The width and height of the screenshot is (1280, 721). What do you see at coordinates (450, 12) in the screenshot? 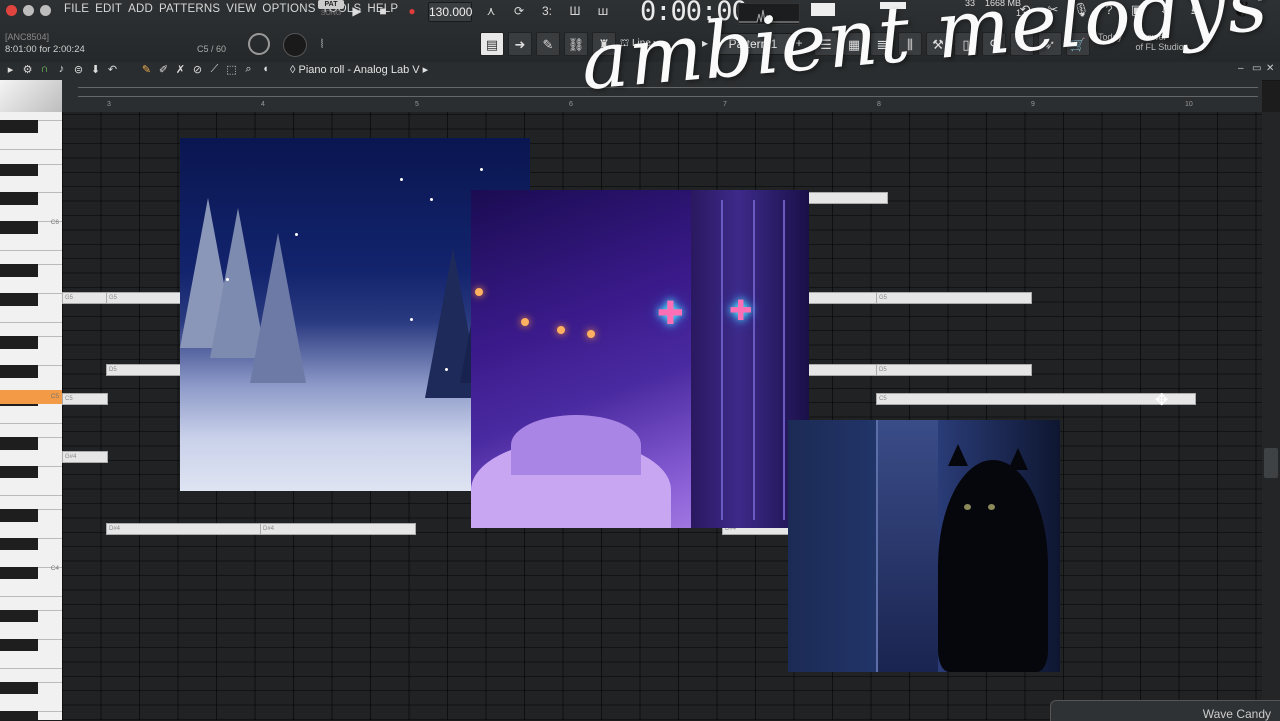
I see `tempo-display: 130.000` at bounding box center [450, 12].